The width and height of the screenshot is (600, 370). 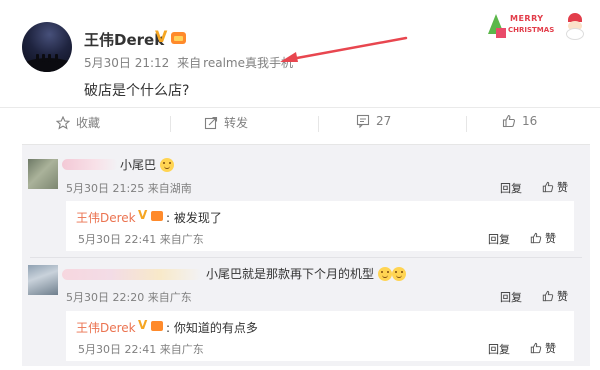 What do you see at coordinates (126, 63) in the screenshot?
I see `post-date: 5月30日 21:12` at bounding box center [126, 63].